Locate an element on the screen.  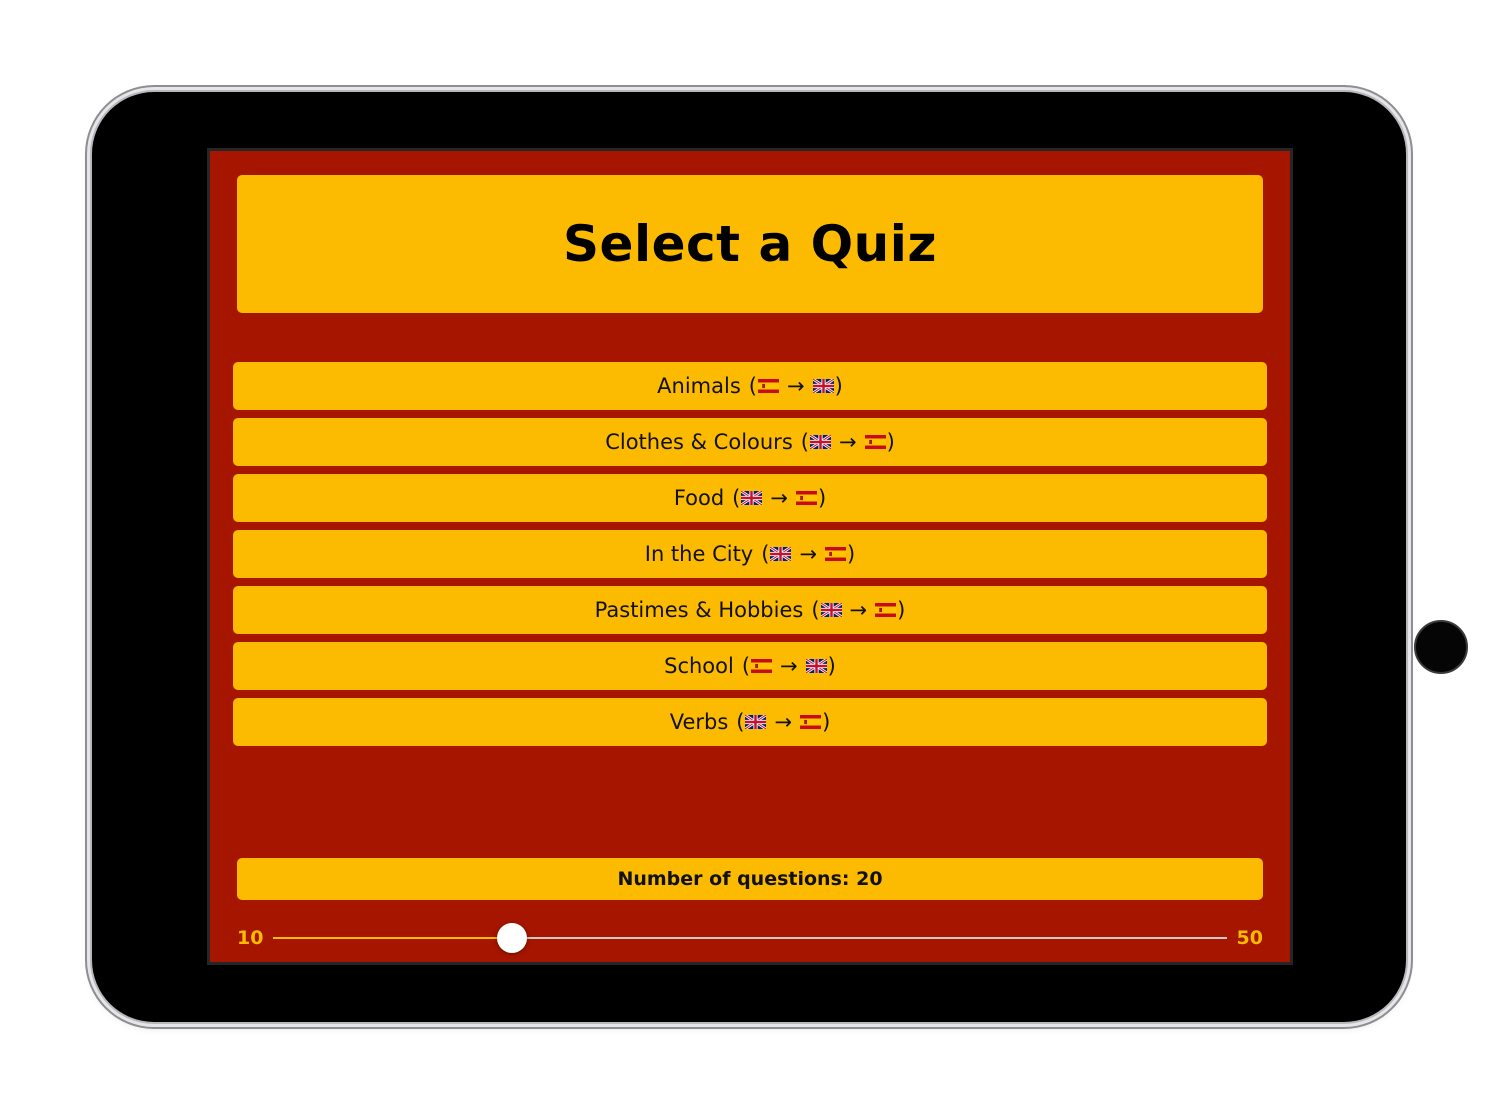
slider-thumb is located at coordinates (511, 938).